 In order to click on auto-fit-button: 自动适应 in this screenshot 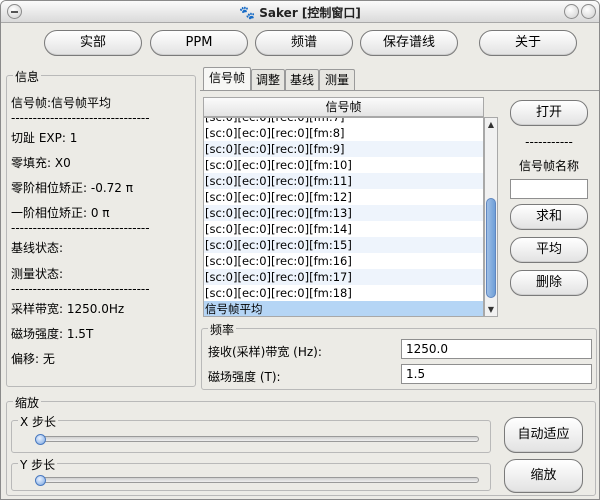, I will do `click(543, 435)`.